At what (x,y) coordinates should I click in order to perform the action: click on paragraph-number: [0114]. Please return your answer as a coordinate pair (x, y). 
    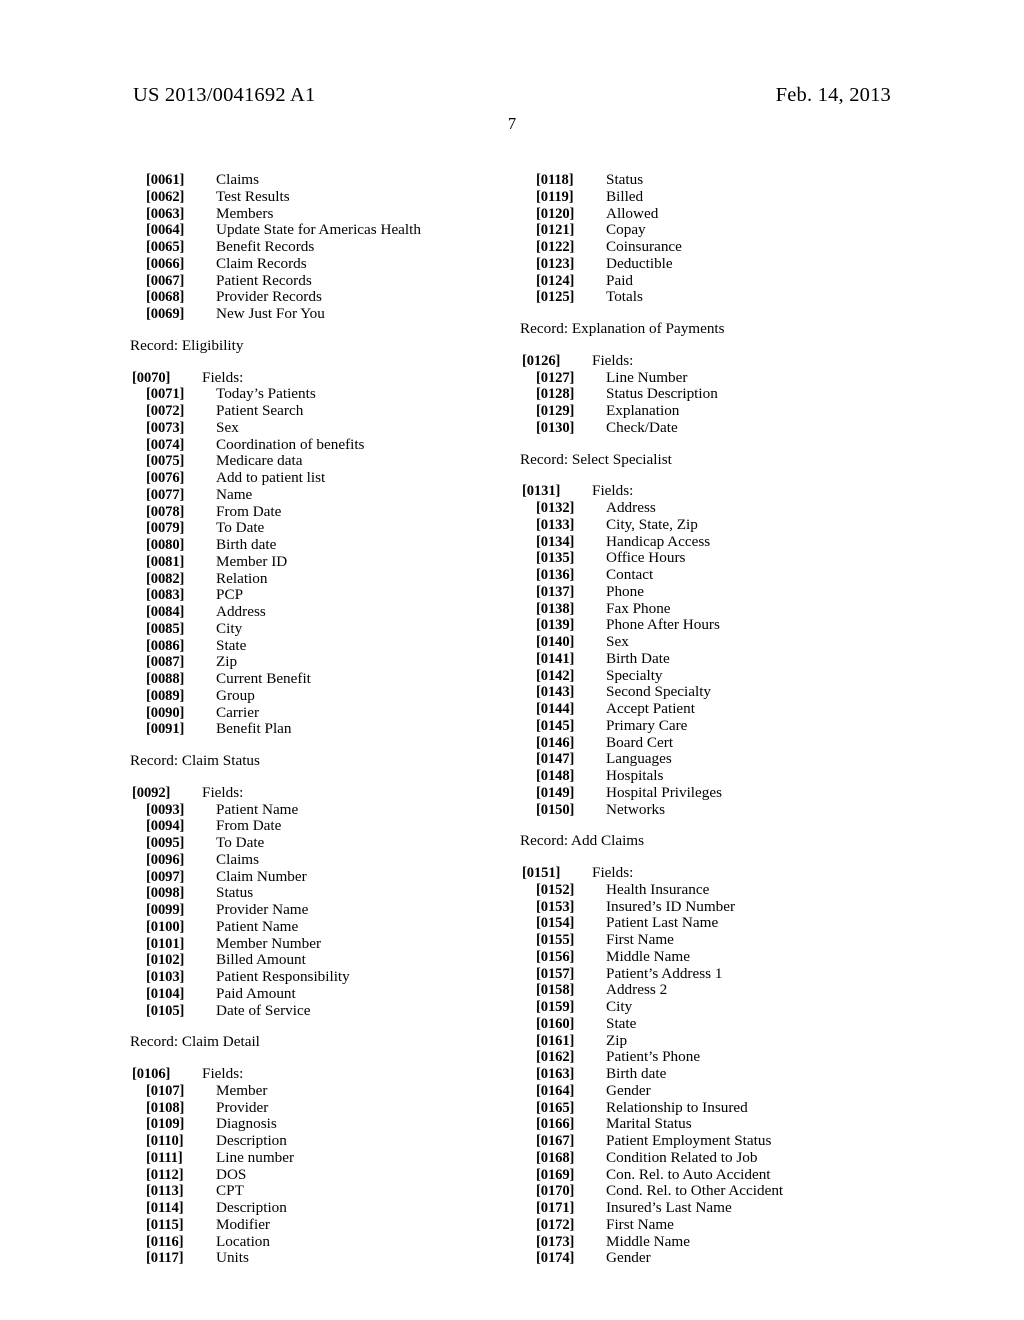
    Looking at the image, I should click on (165, 1208).